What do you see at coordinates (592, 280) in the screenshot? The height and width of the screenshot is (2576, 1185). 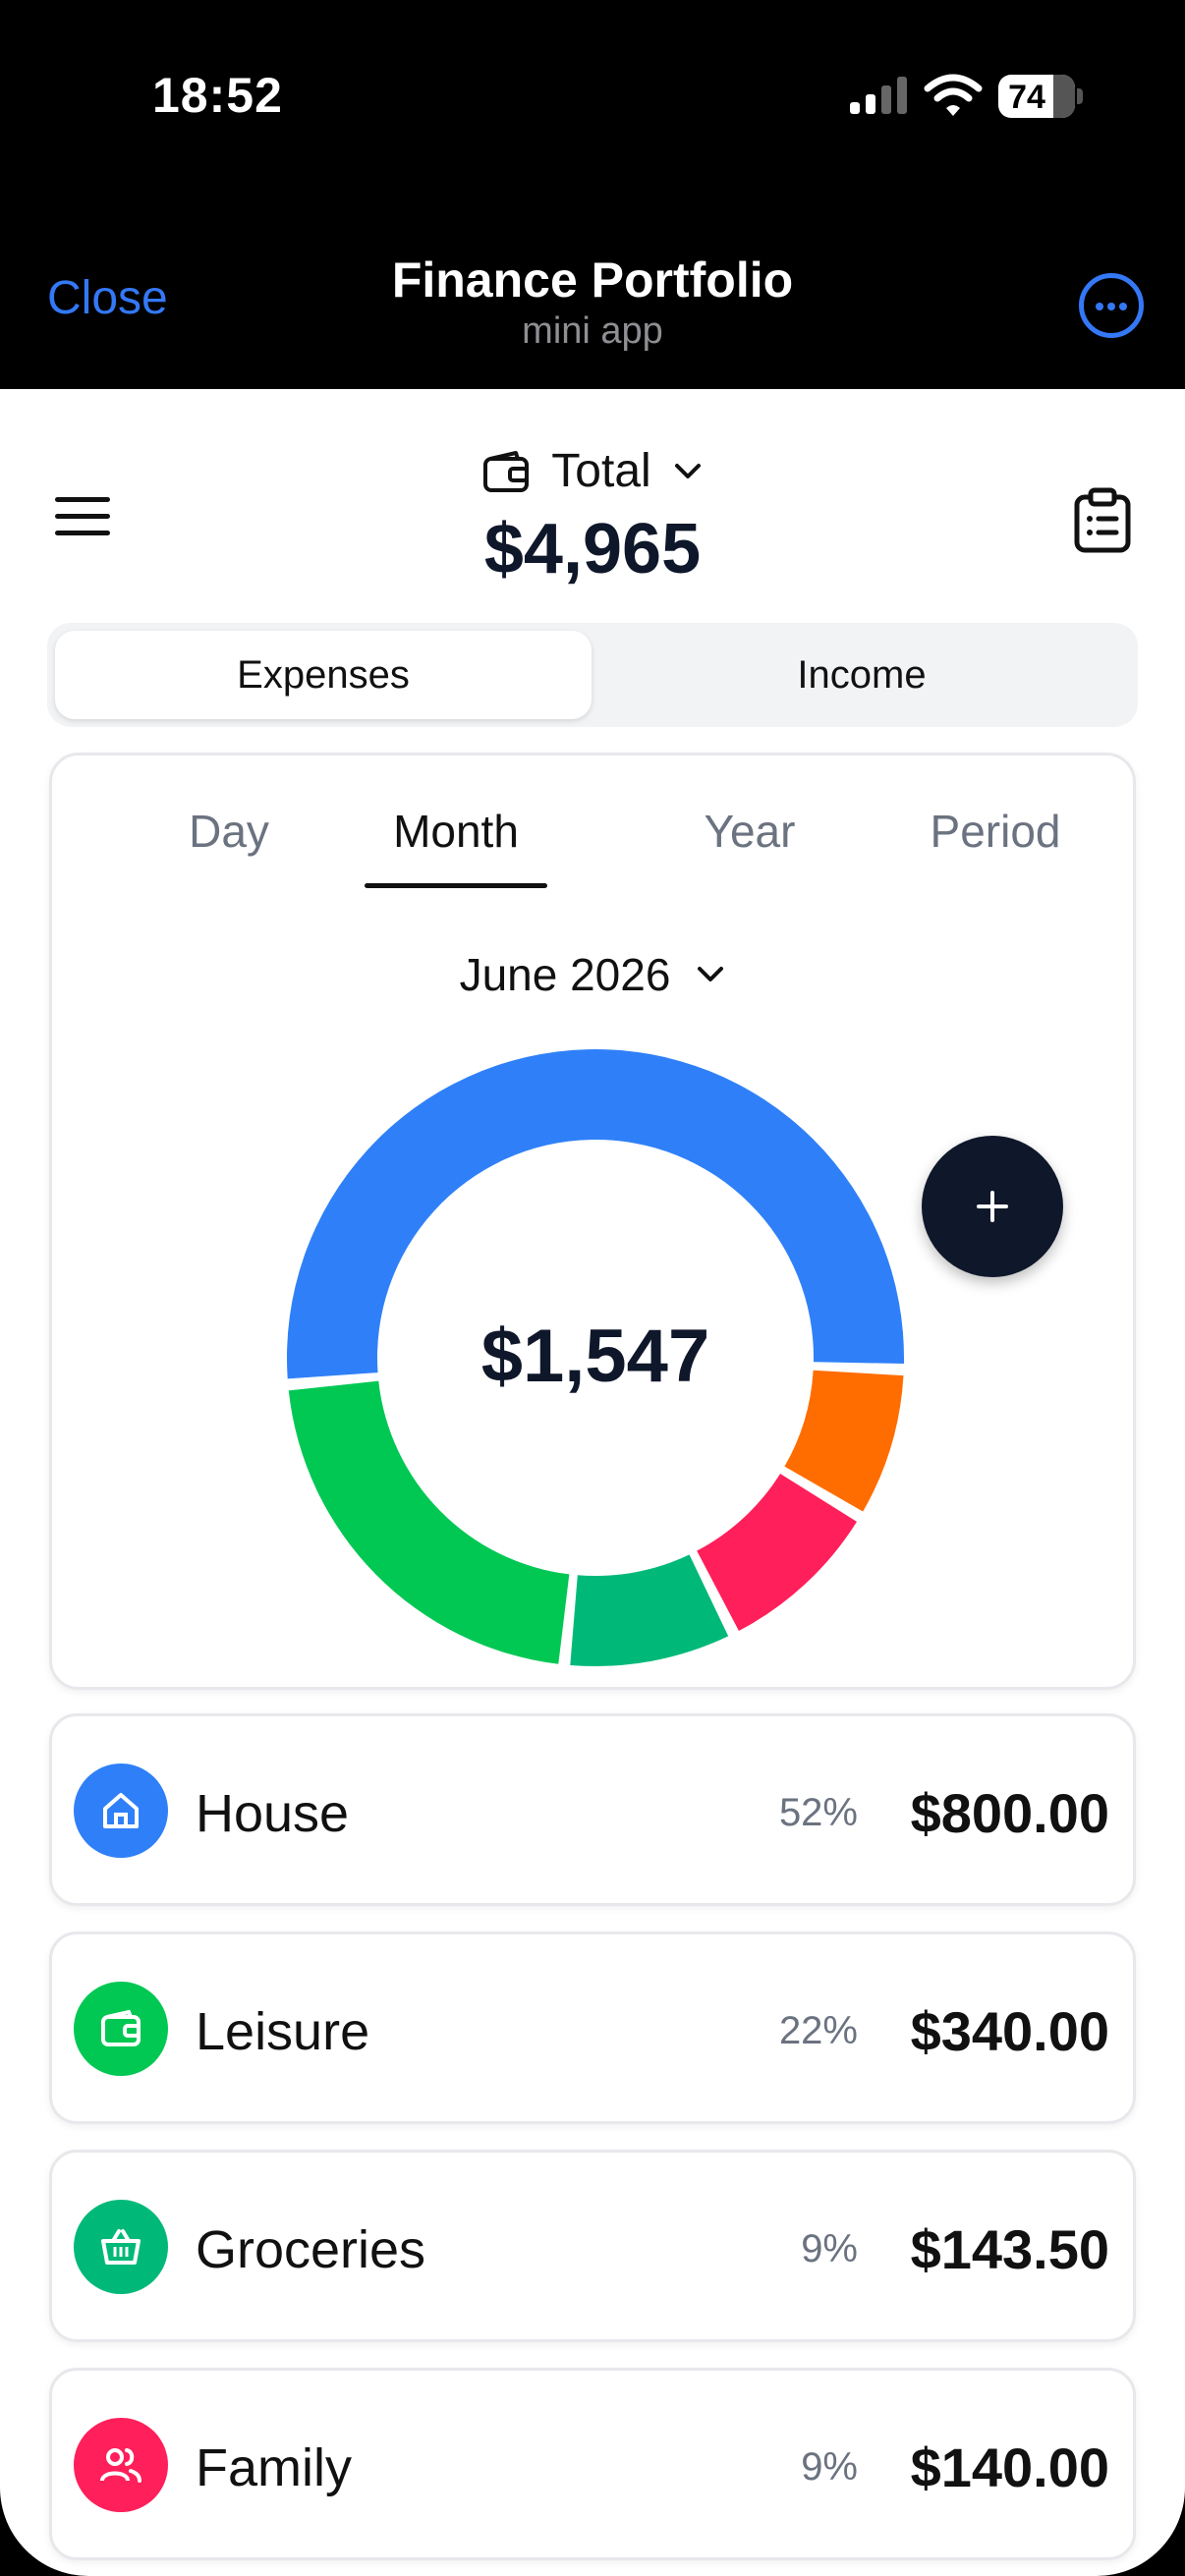 I see `app-title: Finance Portfolio` at bounding box center [592, 280].